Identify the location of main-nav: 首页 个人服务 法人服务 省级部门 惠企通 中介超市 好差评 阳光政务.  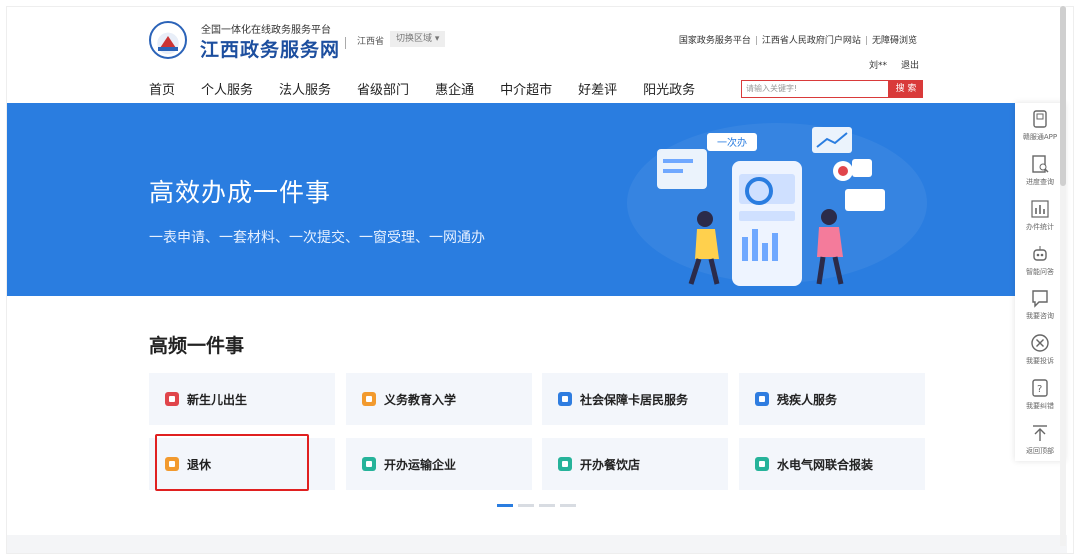
(435, 88).